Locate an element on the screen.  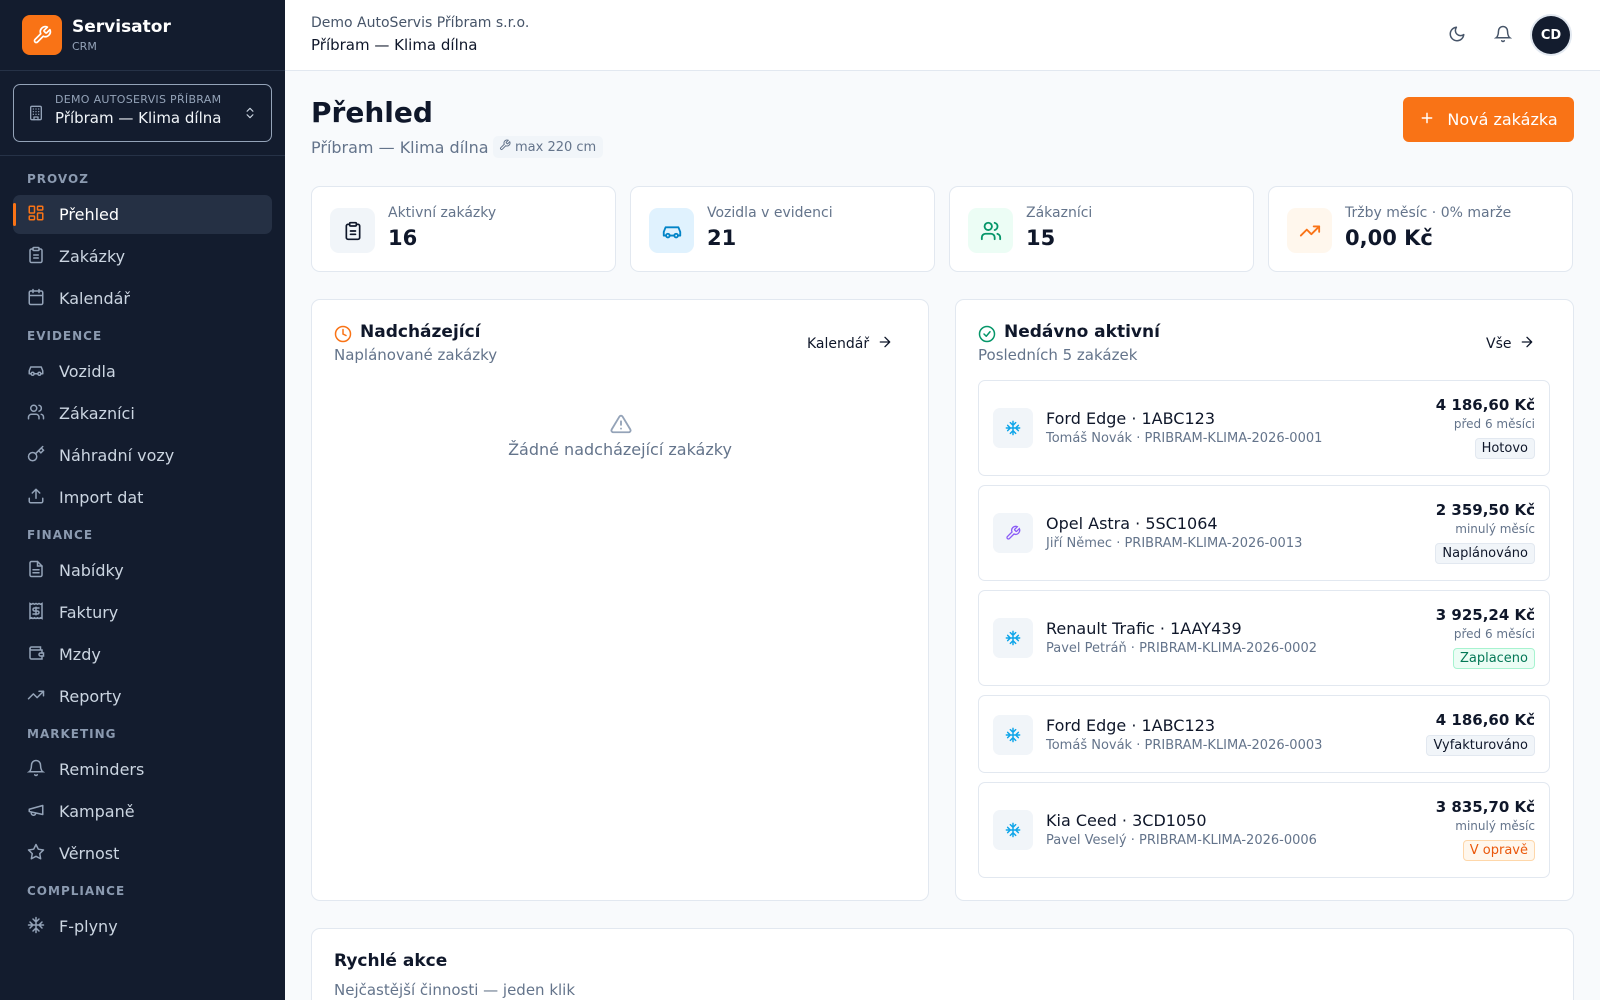
sidebar-item-label: Mzdy is located at coordinates (80, 654).